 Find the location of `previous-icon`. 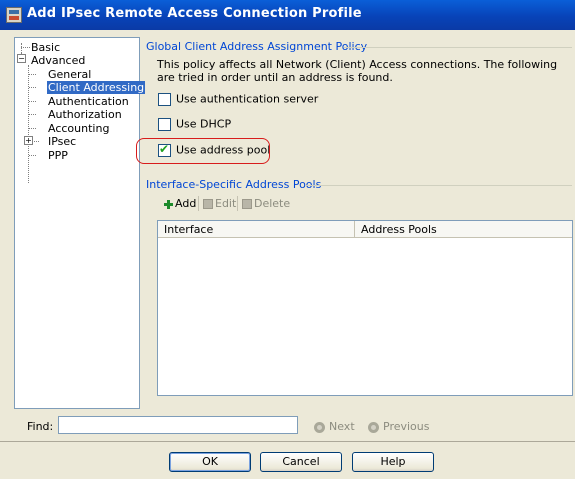

previous-icon is located at coordinates (373, 427).